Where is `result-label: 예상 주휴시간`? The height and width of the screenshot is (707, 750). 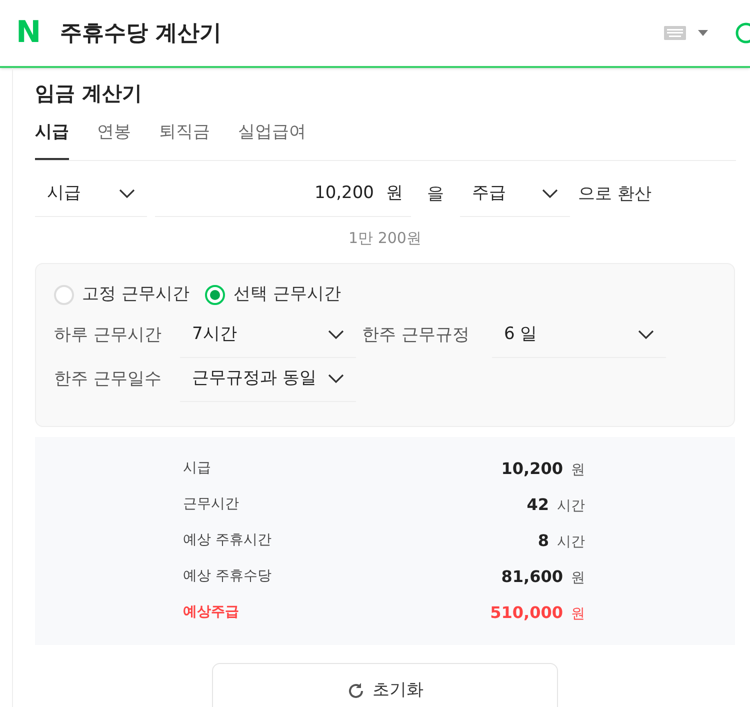 result-label: 예상 주휴시간 is located at coordinates (227, 540).